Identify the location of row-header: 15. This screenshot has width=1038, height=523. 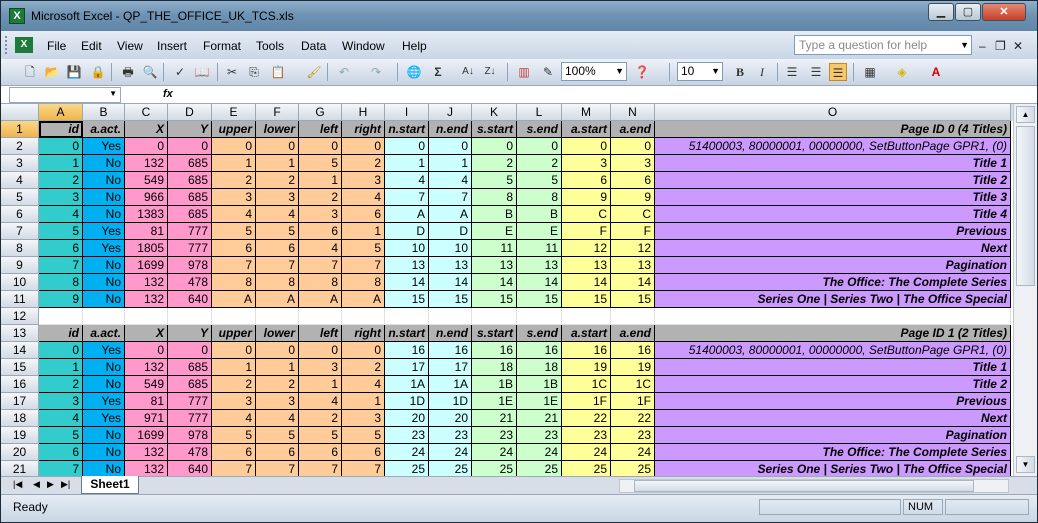
(20, 367).